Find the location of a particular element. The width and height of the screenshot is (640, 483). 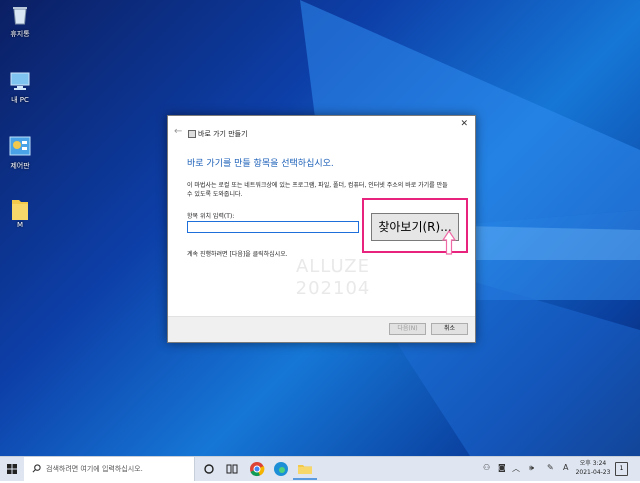

desktop-icon-folder-m: M is located at coordinates (20, 212).